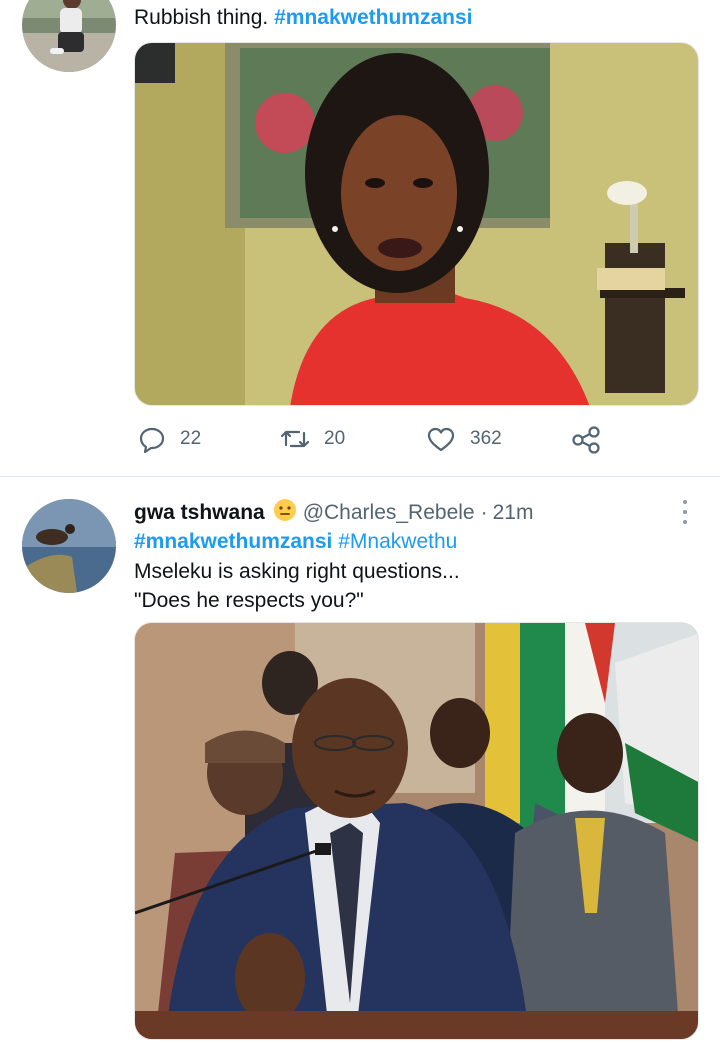  What do you see at coordinates (486, 438) in the screenshot?
I see `like-count: 362` at bounding box center [486, 438].